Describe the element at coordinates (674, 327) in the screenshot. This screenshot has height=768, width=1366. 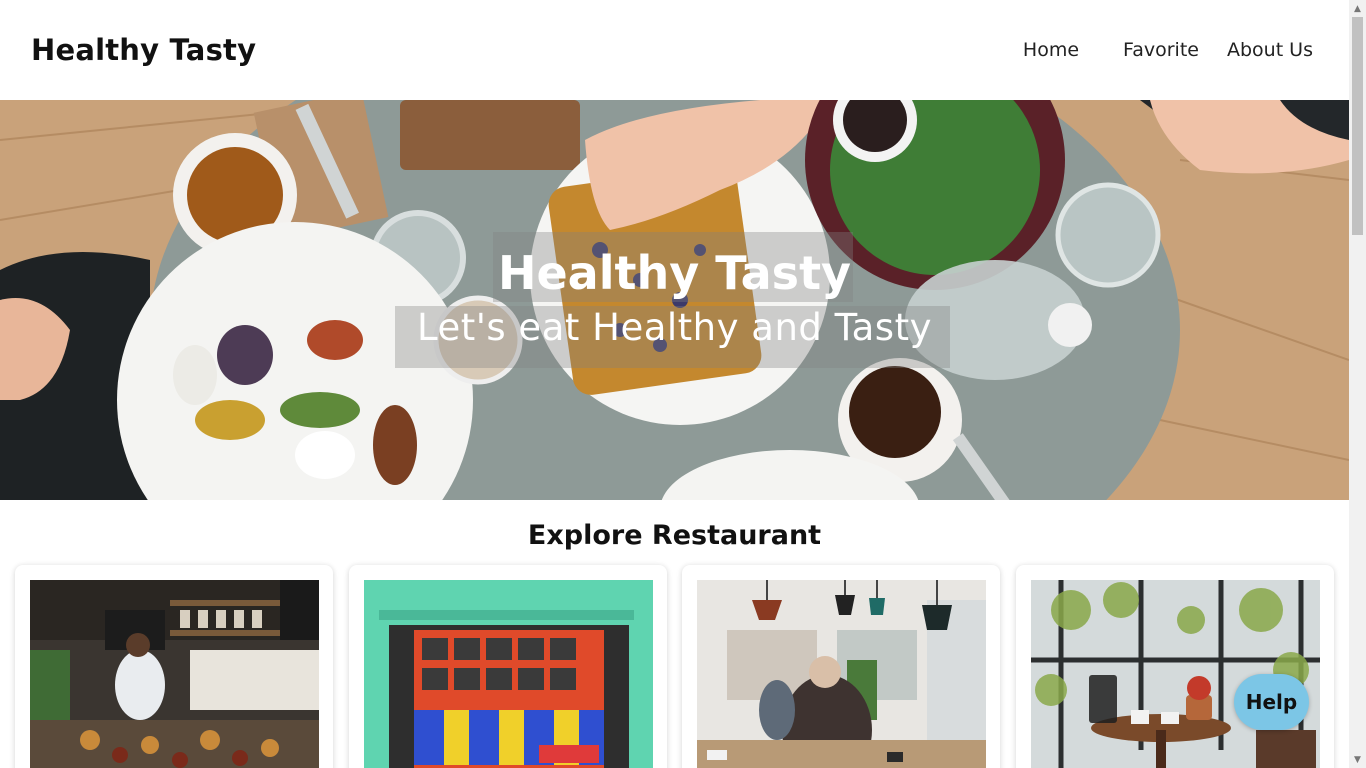
I see `hero-subtitle: Let's eat Healthy and Tasty` at that location.